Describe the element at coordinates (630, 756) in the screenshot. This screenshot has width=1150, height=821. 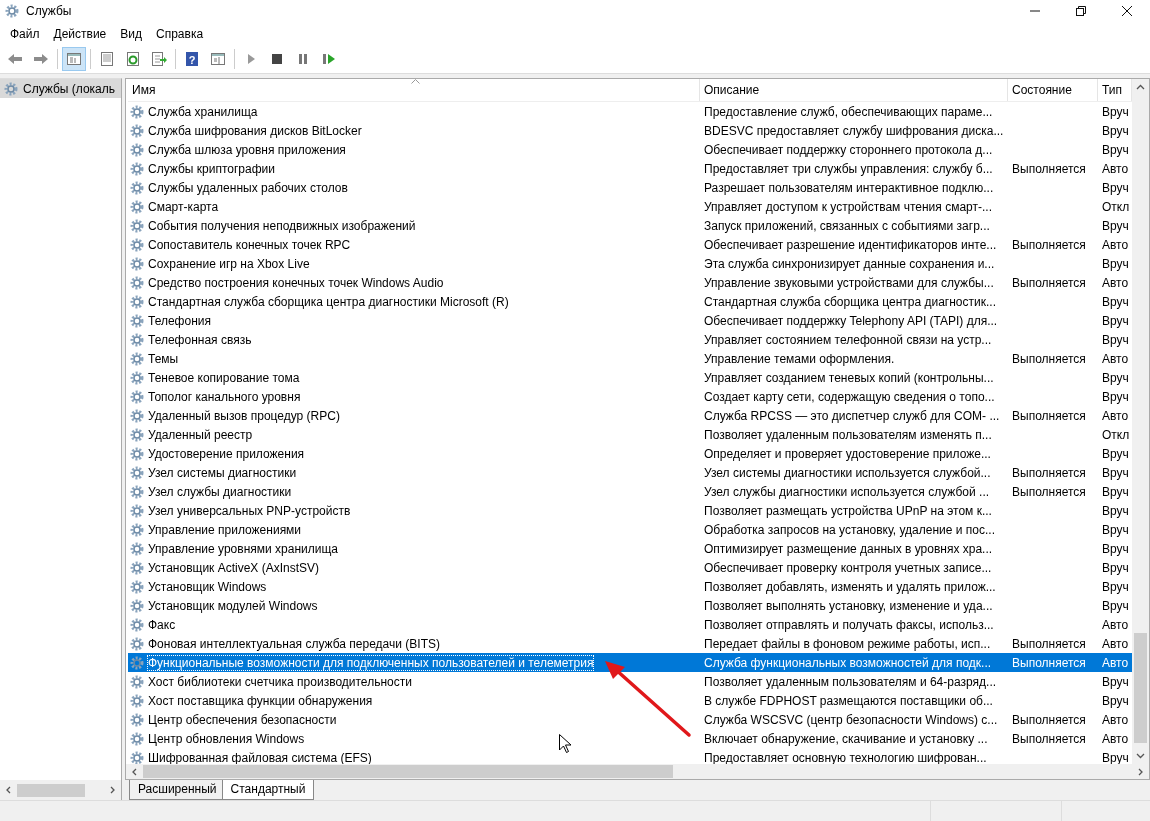
I see `service-row: Шифрованная файловая система (EFS) Предоставляет основную технологию шифрован... Вруч` at that location.